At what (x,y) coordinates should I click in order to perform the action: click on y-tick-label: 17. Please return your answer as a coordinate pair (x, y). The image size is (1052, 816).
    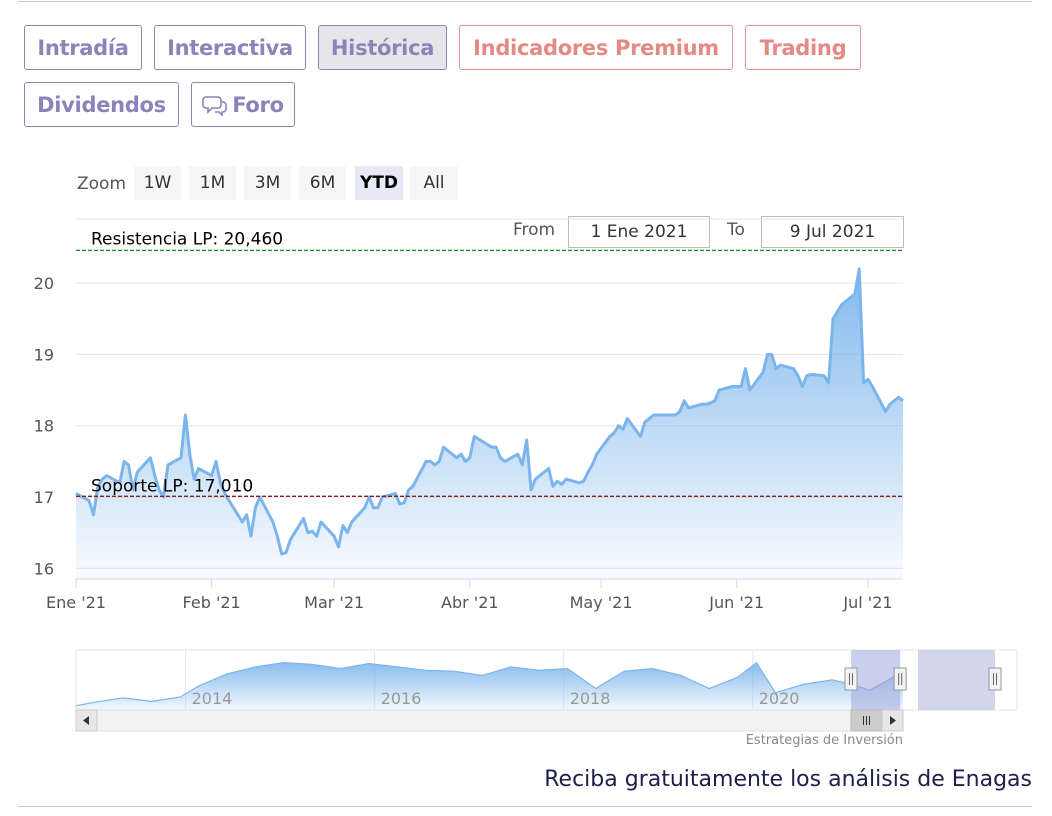
    Looking at the image, I should click on (44, 497).